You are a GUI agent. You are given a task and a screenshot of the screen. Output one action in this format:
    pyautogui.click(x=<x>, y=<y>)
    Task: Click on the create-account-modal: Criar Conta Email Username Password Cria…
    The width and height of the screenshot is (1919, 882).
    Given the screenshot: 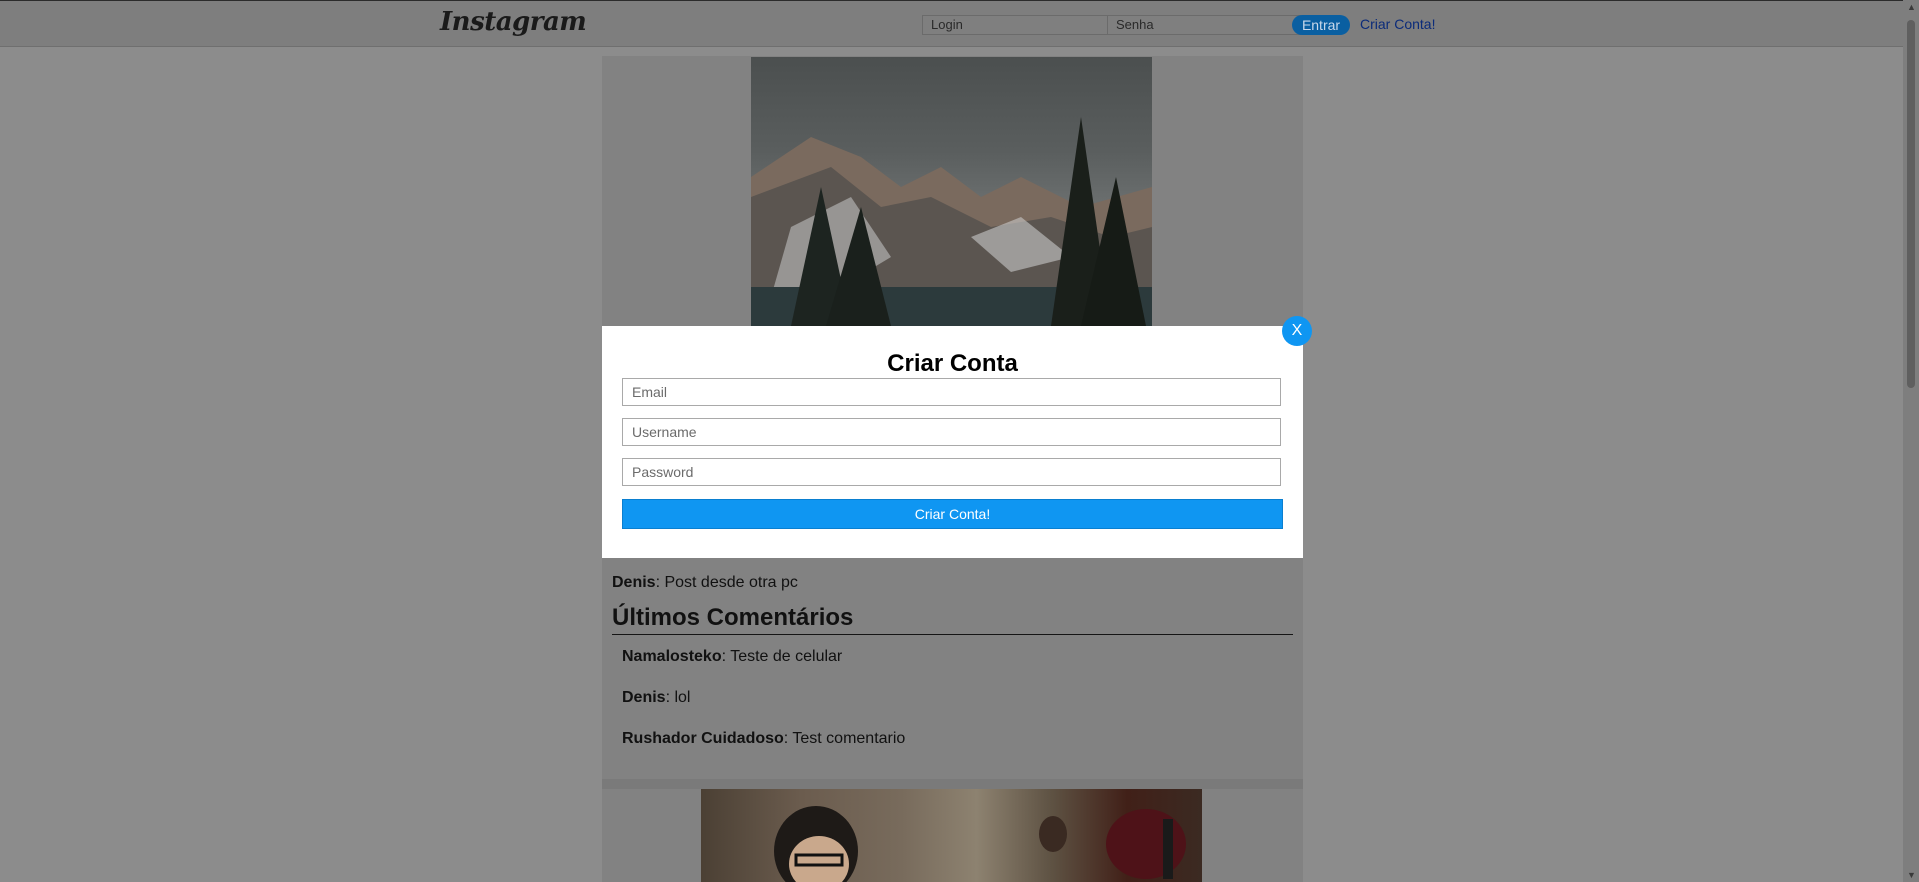 What is the action you would take?
    pyautogui.click(x=952, y=442)
    